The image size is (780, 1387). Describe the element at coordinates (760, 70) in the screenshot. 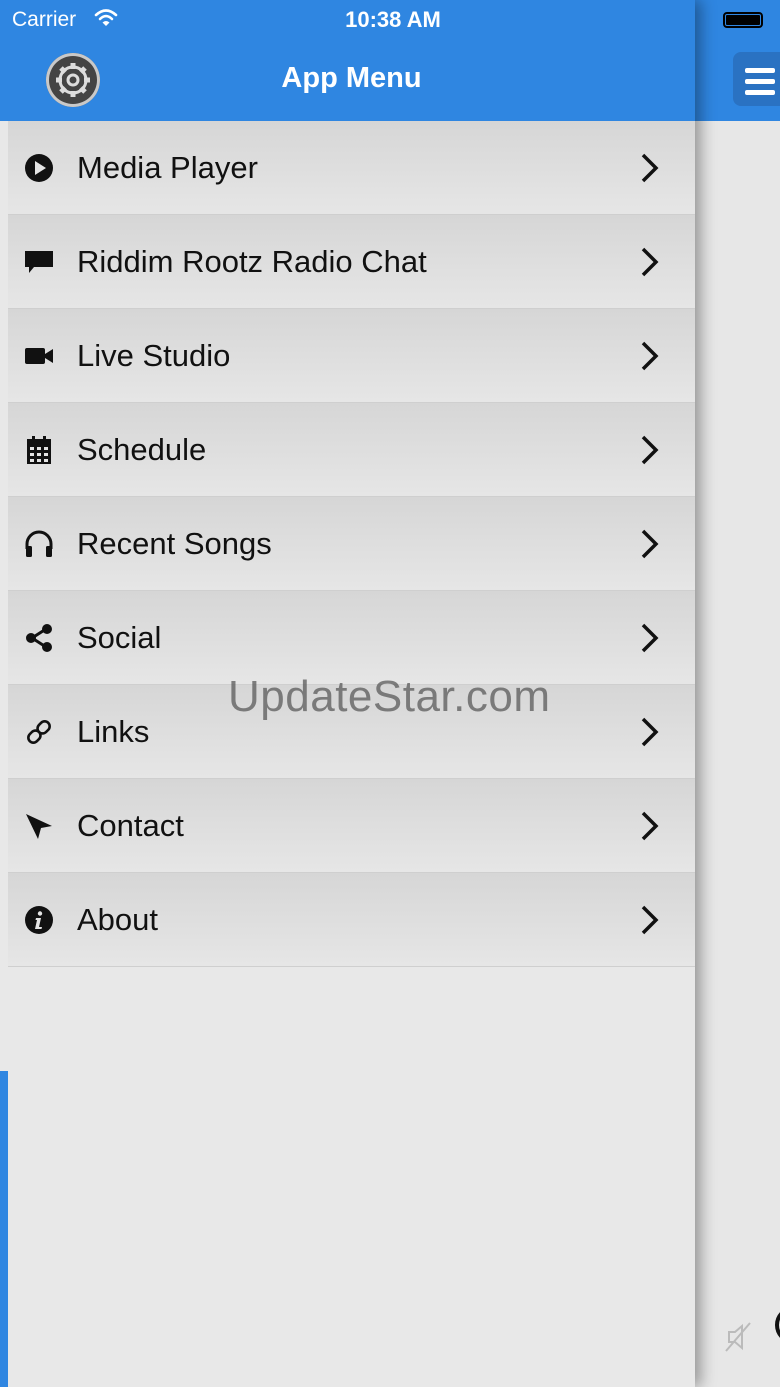

I see `hamburger-icon` at that location.